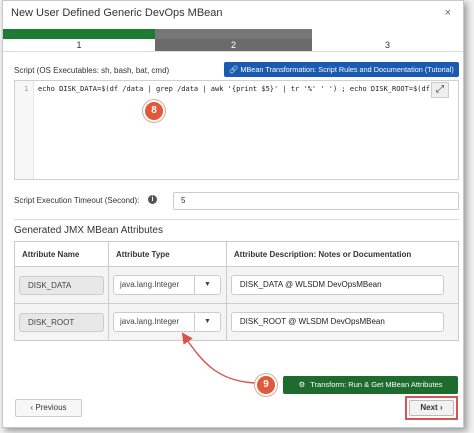  I want to click on step-1: 1, so click(79, 45).